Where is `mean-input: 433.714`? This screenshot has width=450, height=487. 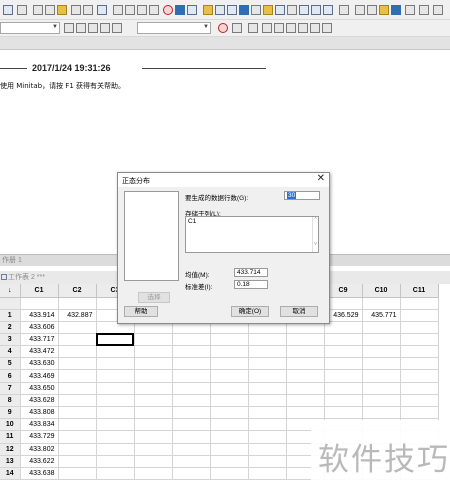
mean-input: 433.714 is located at coordinates (251, 272).